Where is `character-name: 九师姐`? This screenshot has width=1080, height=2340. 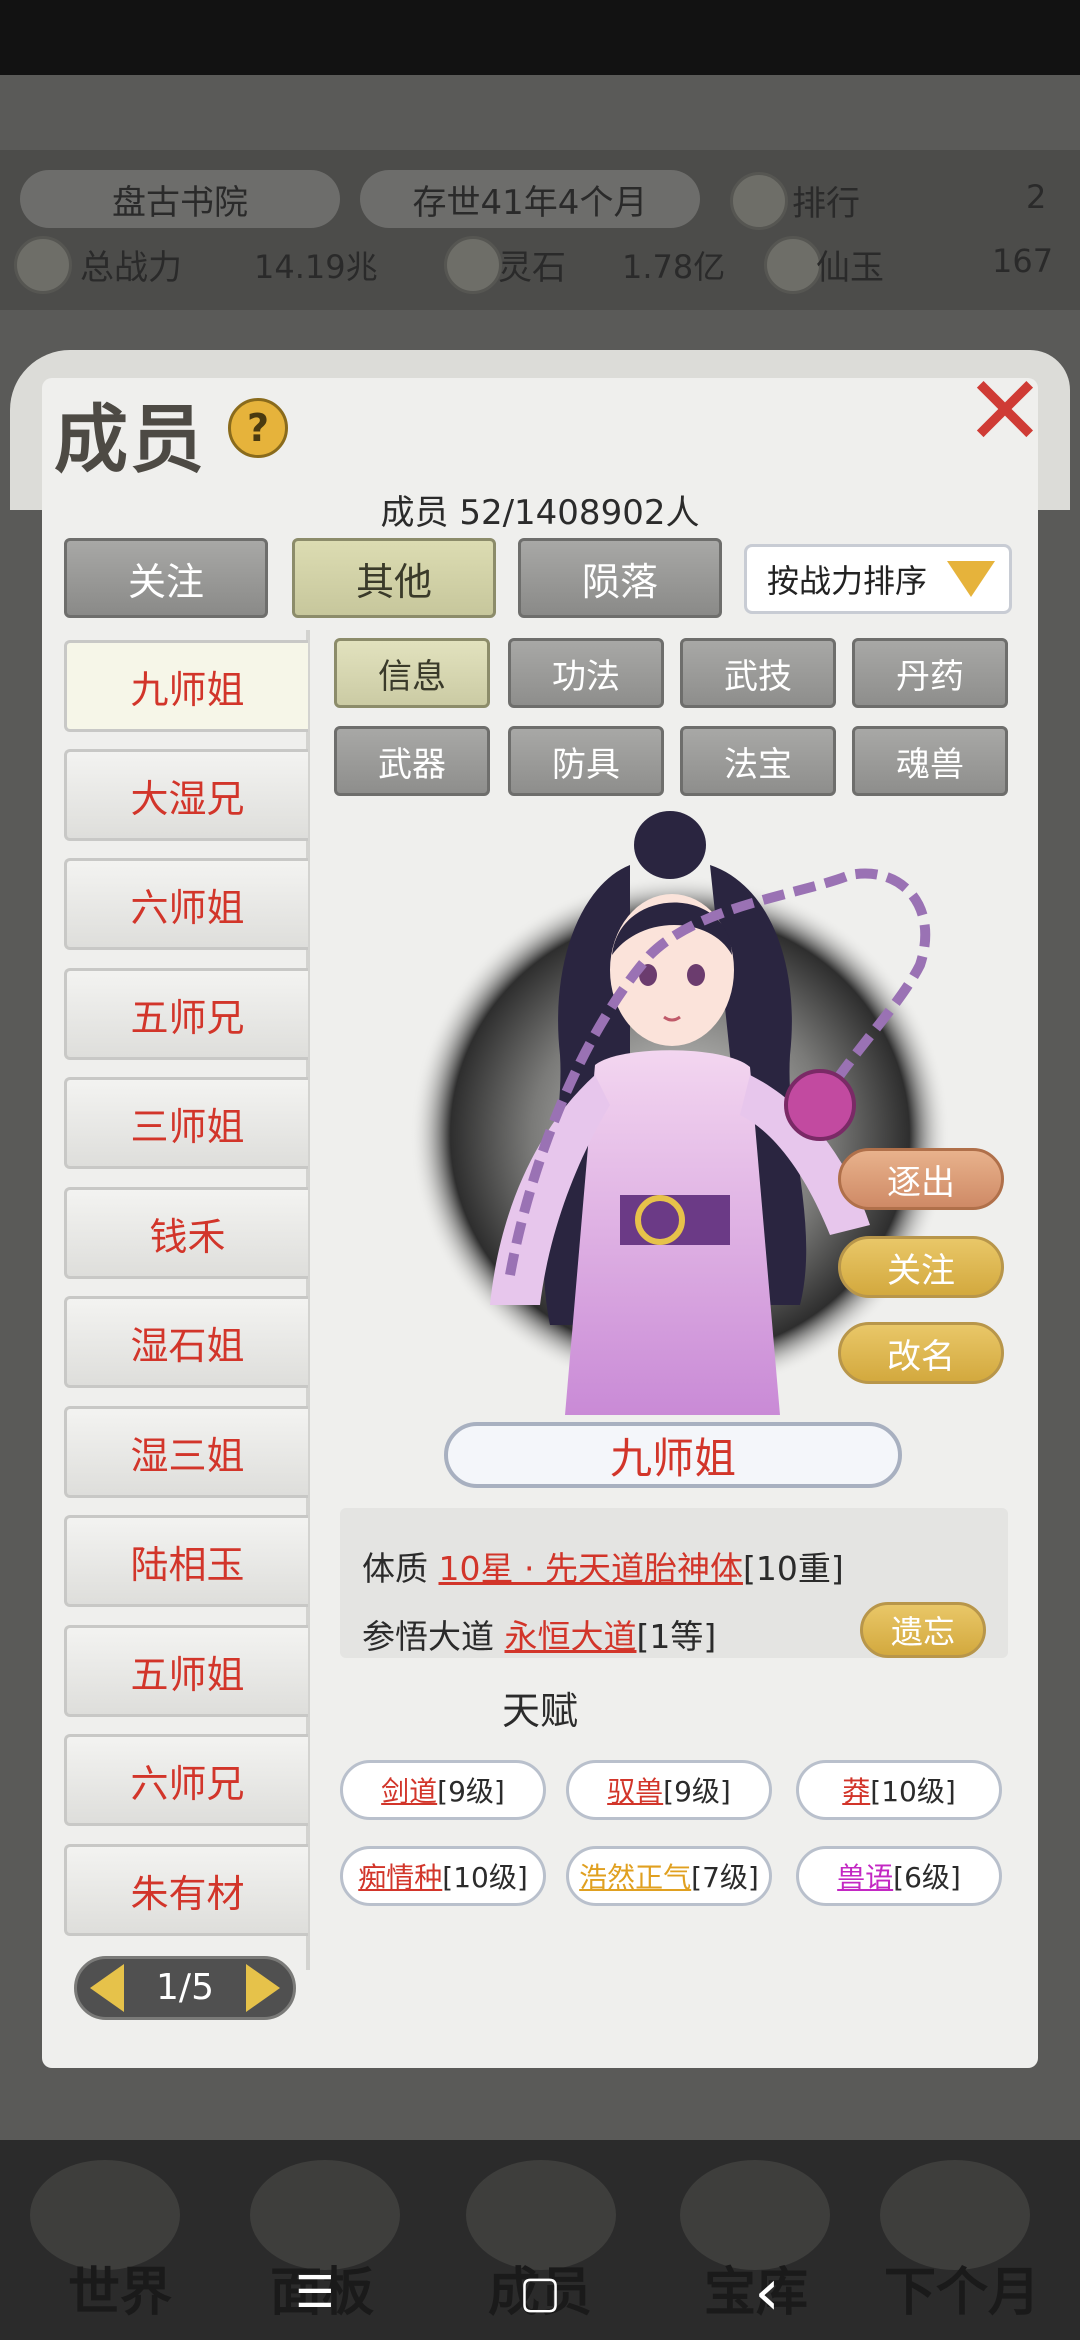 character-name: 九师姐 is located at coordinates (673, 1455).